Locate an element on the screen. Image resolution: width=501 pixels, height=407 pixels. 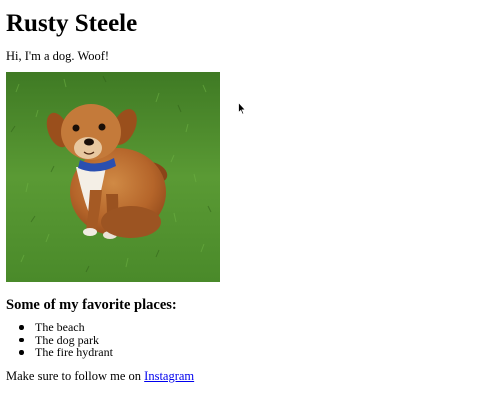
intro-text: Hi, I'm a dog. Woof! is located at coordinates (58, 56).